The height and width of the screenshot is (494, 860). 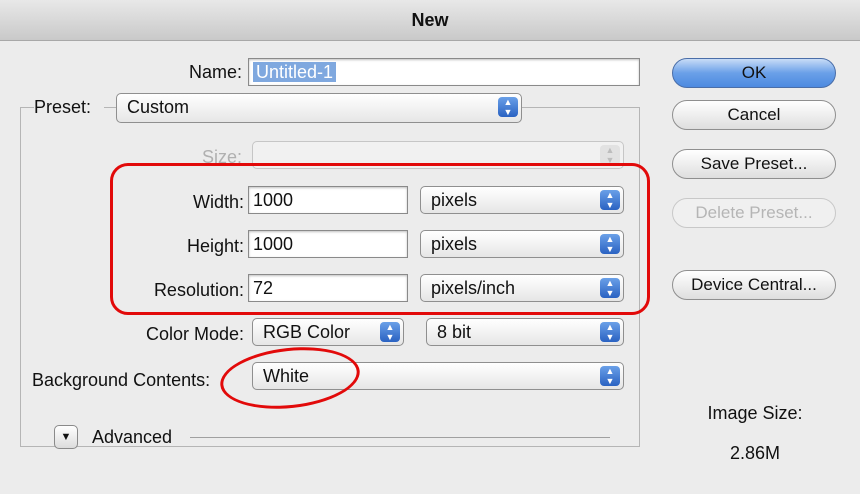 What do you see at coordinates (158, 107) in the screenshot?
I see `preset-value: Custom` at bounding box center [158, 107].